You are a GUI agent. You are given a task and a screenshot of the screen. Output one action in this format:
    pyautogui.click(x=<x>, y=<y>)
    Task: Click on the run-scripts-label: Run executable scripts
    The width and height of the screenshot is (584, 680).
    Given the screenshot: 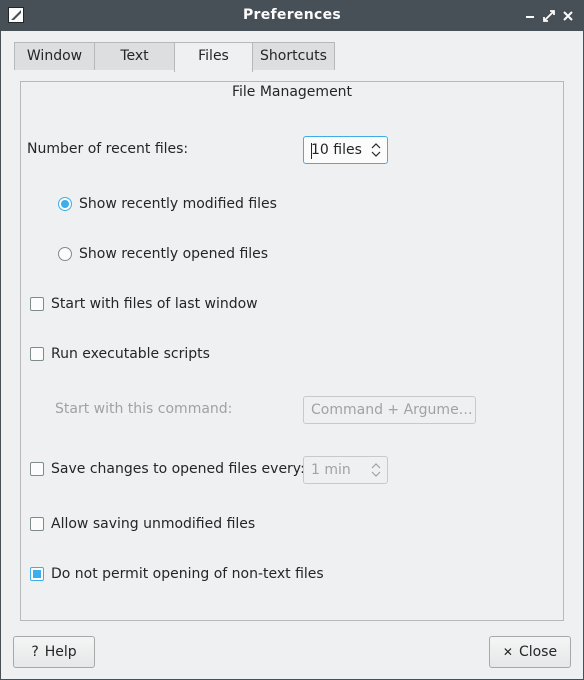 What is the action you would take?
    pyautogui.click(x=130, y=354)
    